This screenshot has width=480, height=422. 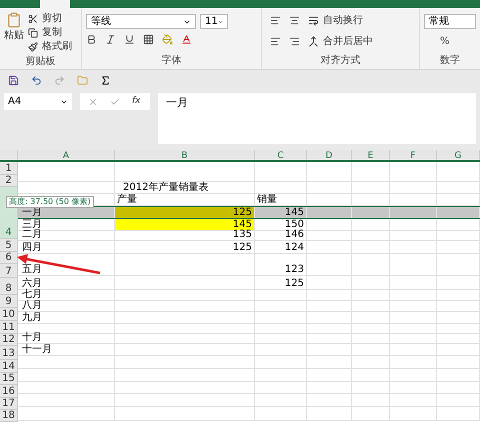 What do you see at coordinates (413, 155) in the screenshot?
I see `column-header: F` at bounding box center [413, 155].